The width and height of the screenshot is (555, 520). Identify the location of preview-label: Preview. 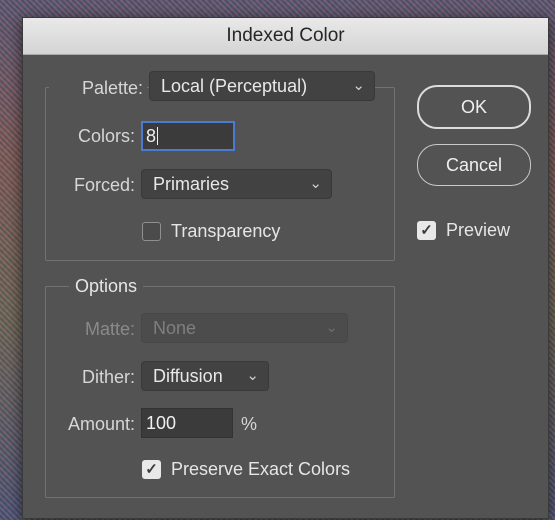
(478, 229).